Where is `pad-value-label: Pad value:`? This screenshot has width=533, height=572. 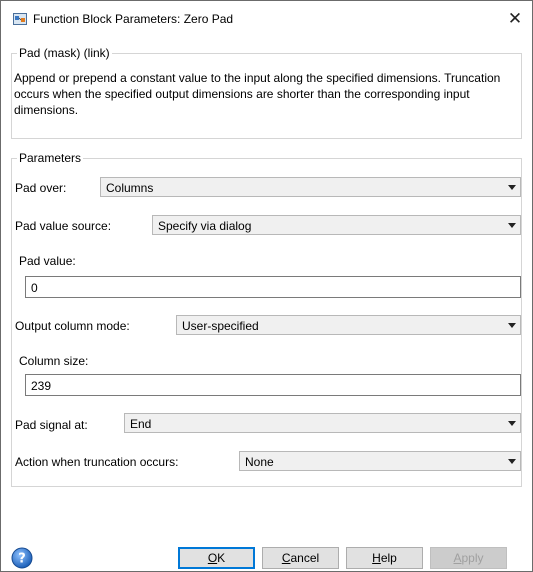
pad-value-label: Pad value: is located at coordinates (47, 261).